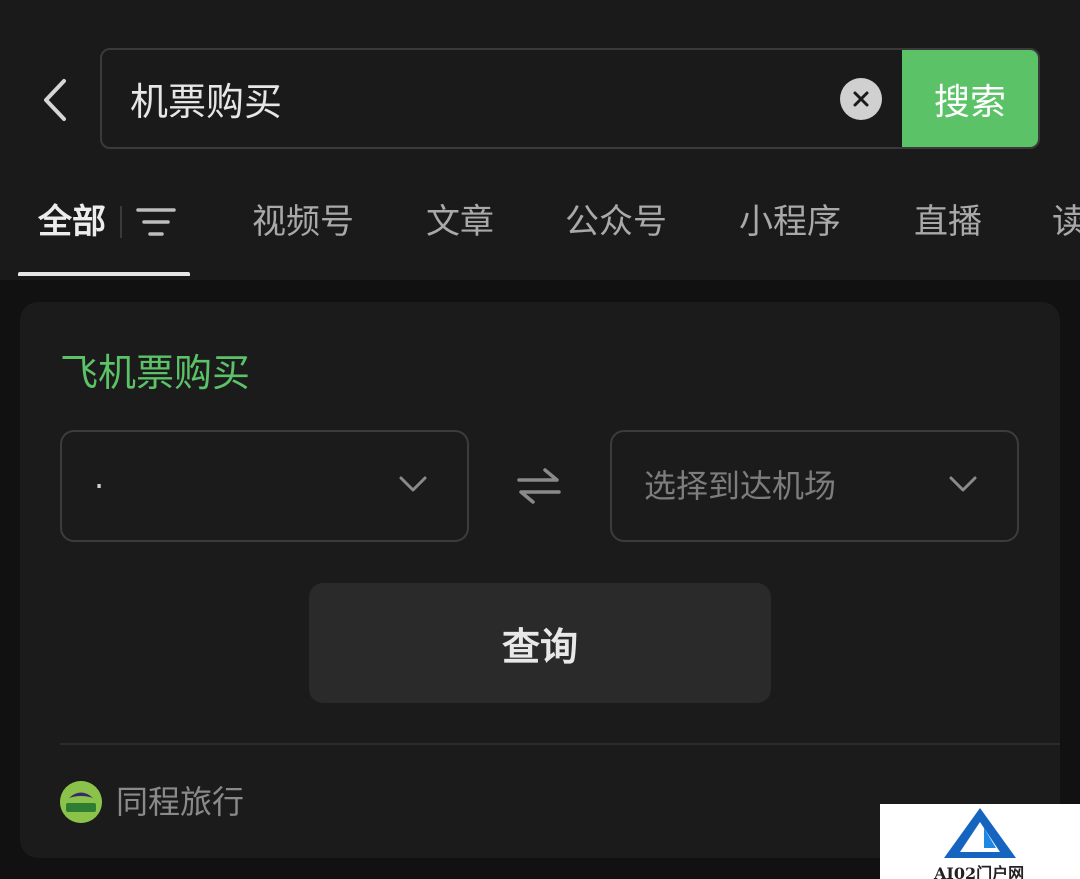 The image size is (1080, 879). I want to click on departure-airport-value: ·, so click(99, 486).